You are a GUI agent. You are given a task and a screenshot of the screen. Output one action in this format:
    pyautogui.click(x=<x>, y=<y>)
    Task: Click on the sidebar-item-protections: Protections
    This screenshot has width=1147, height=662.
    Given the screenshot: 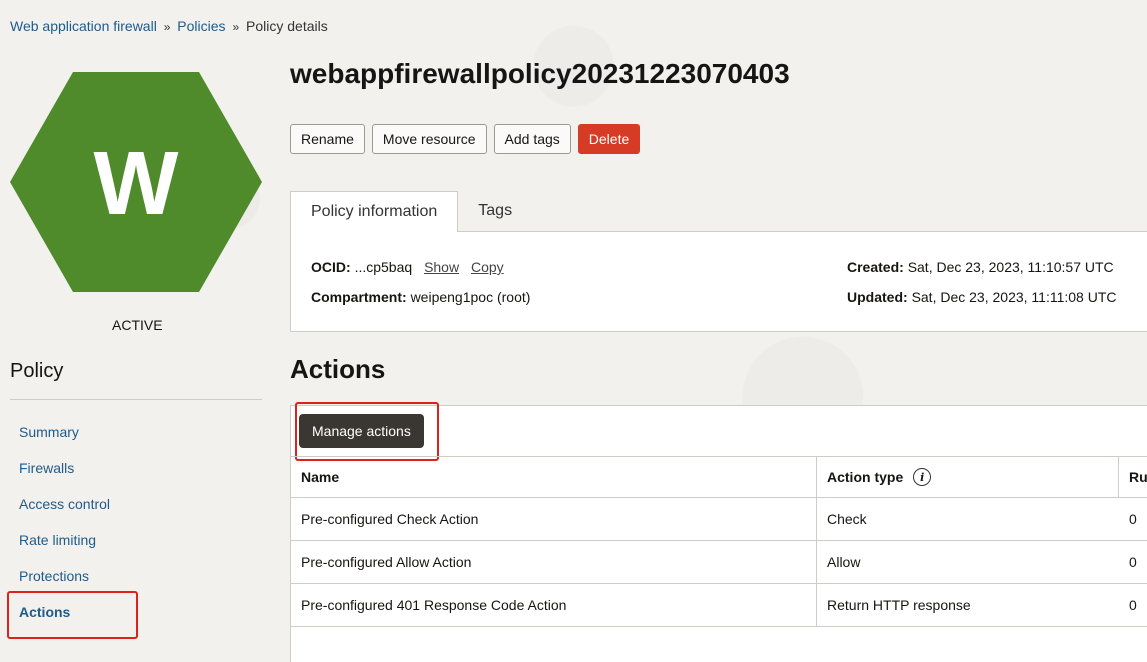 What is the action you would take?
    pyautogui.click(x=136, y=576)
    